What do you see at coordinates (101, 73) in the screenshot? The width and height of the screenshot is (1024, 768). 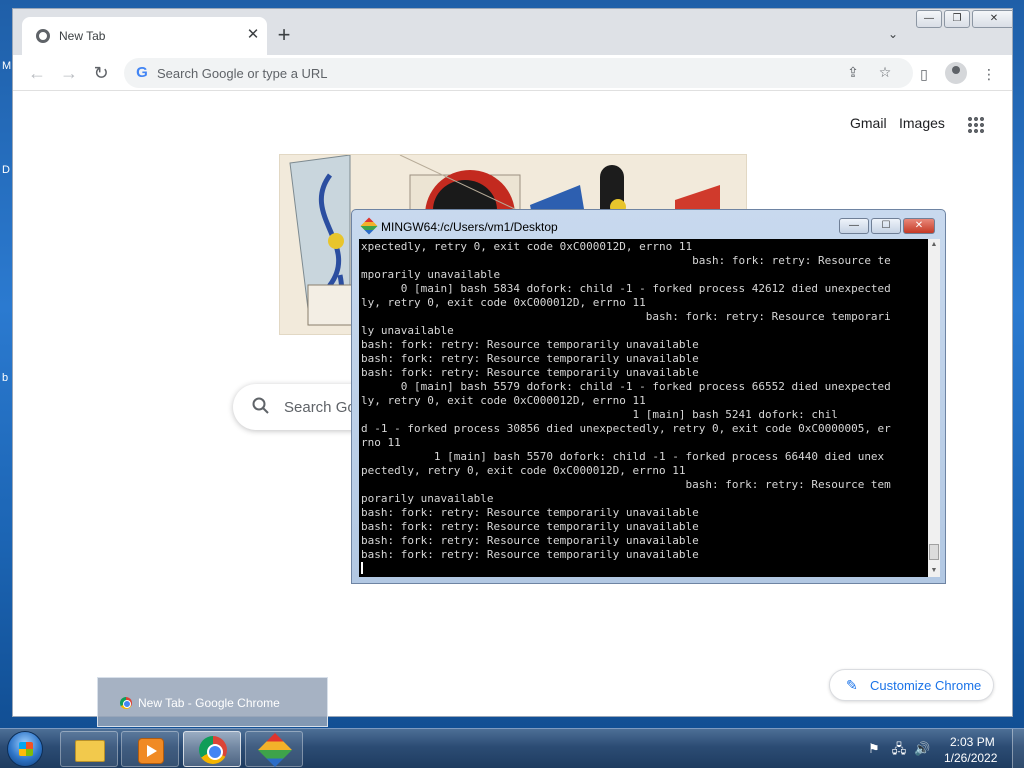 I see `reload-icon: ↻` at bounding box center [101, 73].